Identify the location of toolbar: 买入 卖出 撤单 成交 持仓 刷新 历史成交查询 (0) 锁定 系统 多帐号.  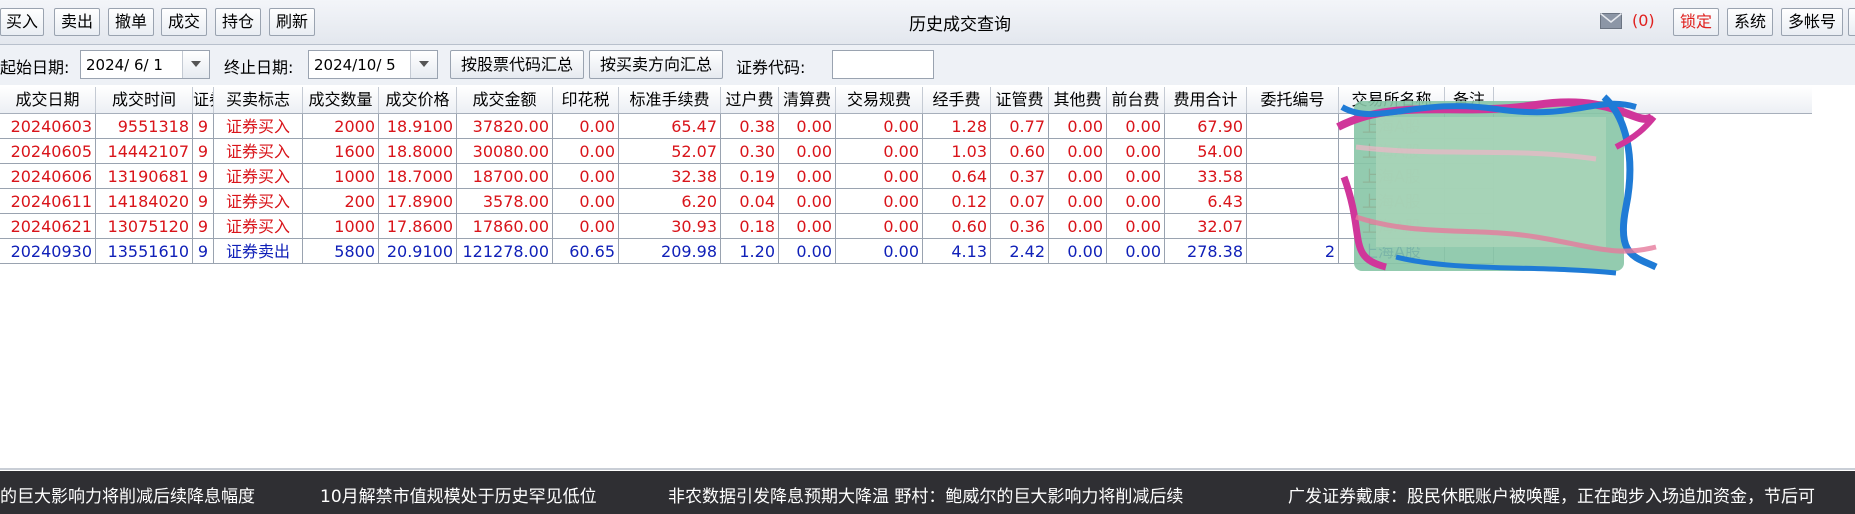
(927, 22).